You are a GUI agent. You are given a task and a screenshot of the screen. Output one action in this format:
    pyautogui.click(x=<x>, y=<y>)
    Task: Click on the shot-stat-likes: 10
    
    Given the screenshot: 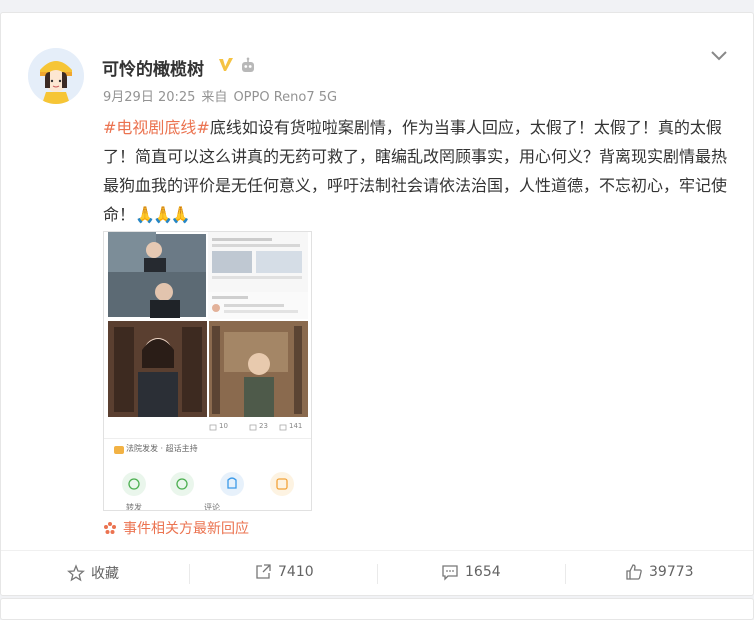 What is the action you would take?
    pyautogui.click(x=223, y=426)
    